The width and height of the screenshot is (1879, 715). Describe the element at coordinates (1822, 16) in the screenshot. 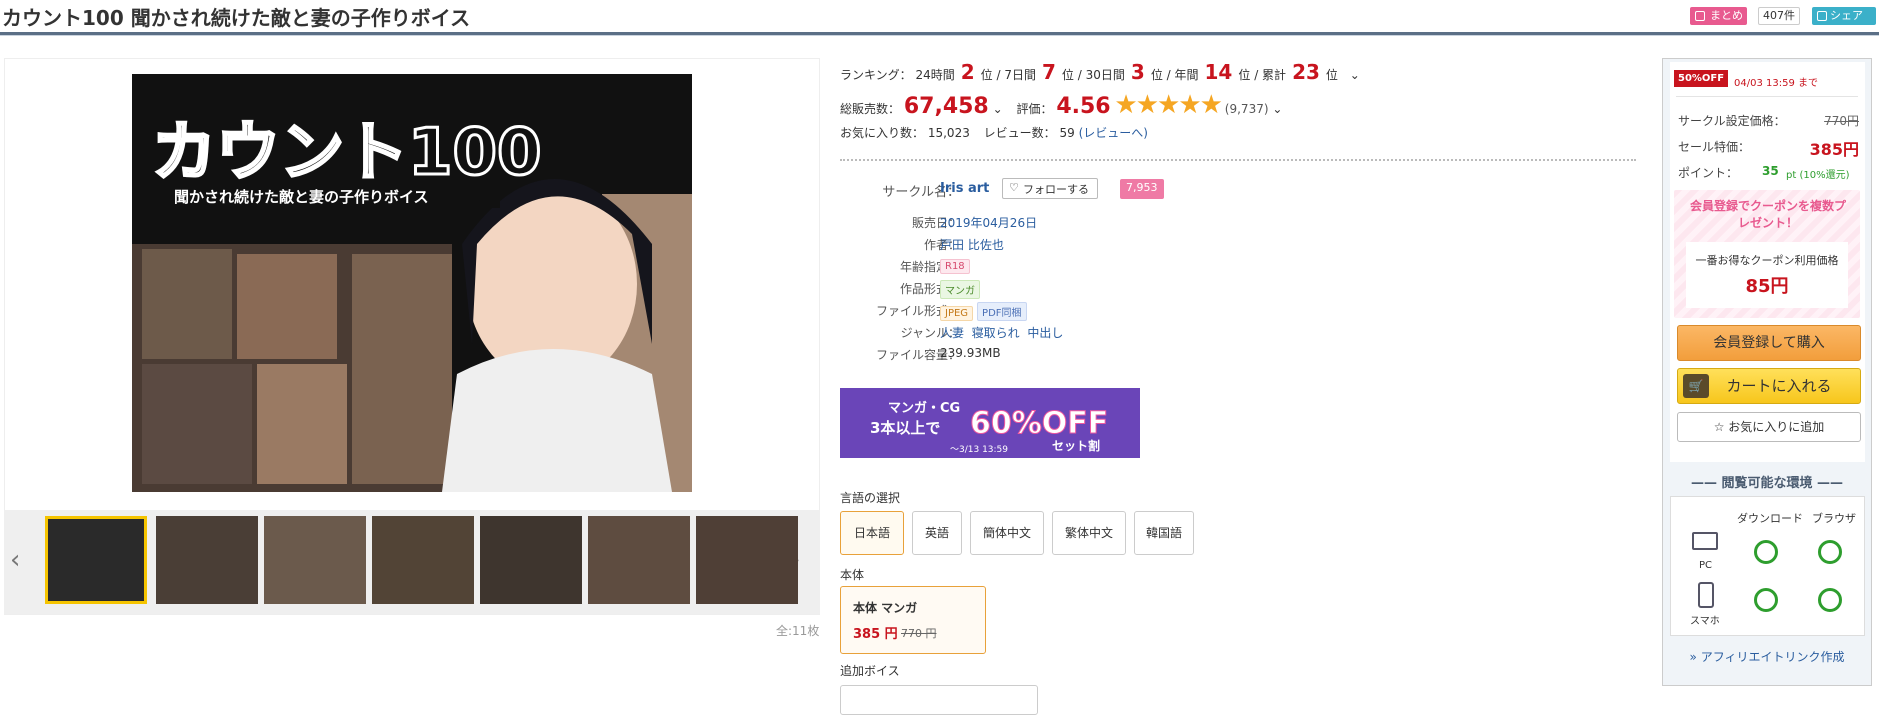

I see `share-icon` at that location.